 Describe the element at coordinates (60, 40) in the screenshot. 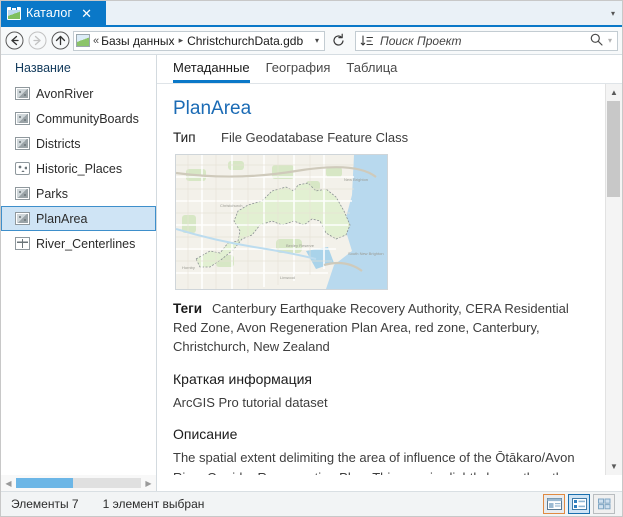

I see `up-arrow-icon` at that location.